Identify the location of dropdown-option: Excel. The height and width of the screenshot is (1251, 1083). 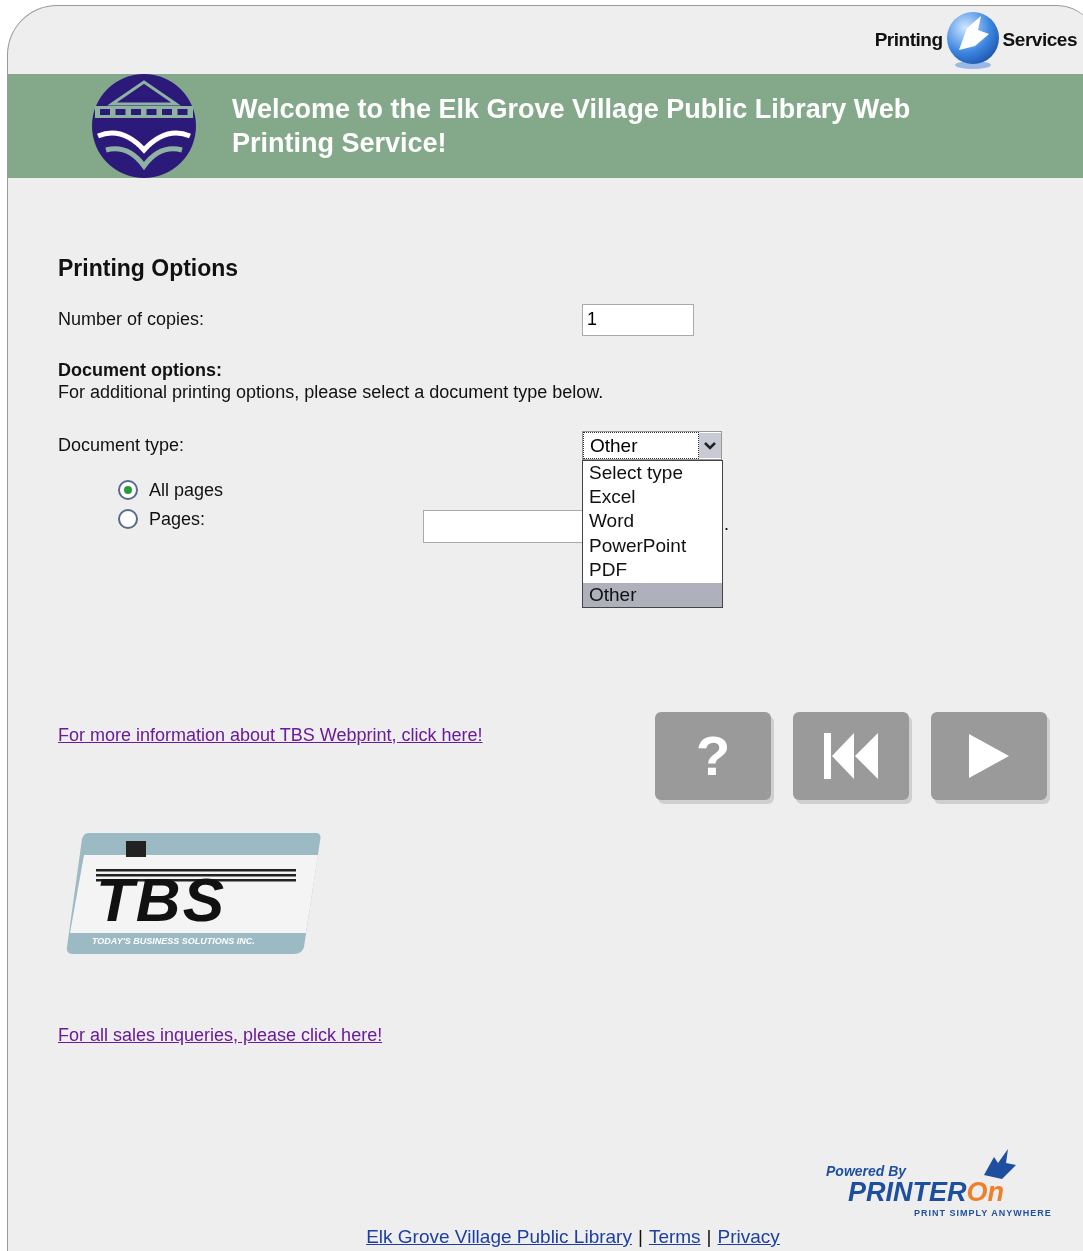
(652, 497).